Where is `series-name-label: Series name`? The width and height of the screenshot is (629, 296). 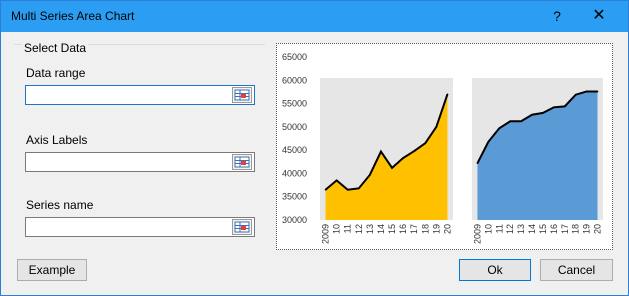 series-name-label: Series name is located at coordinates (60, 205).